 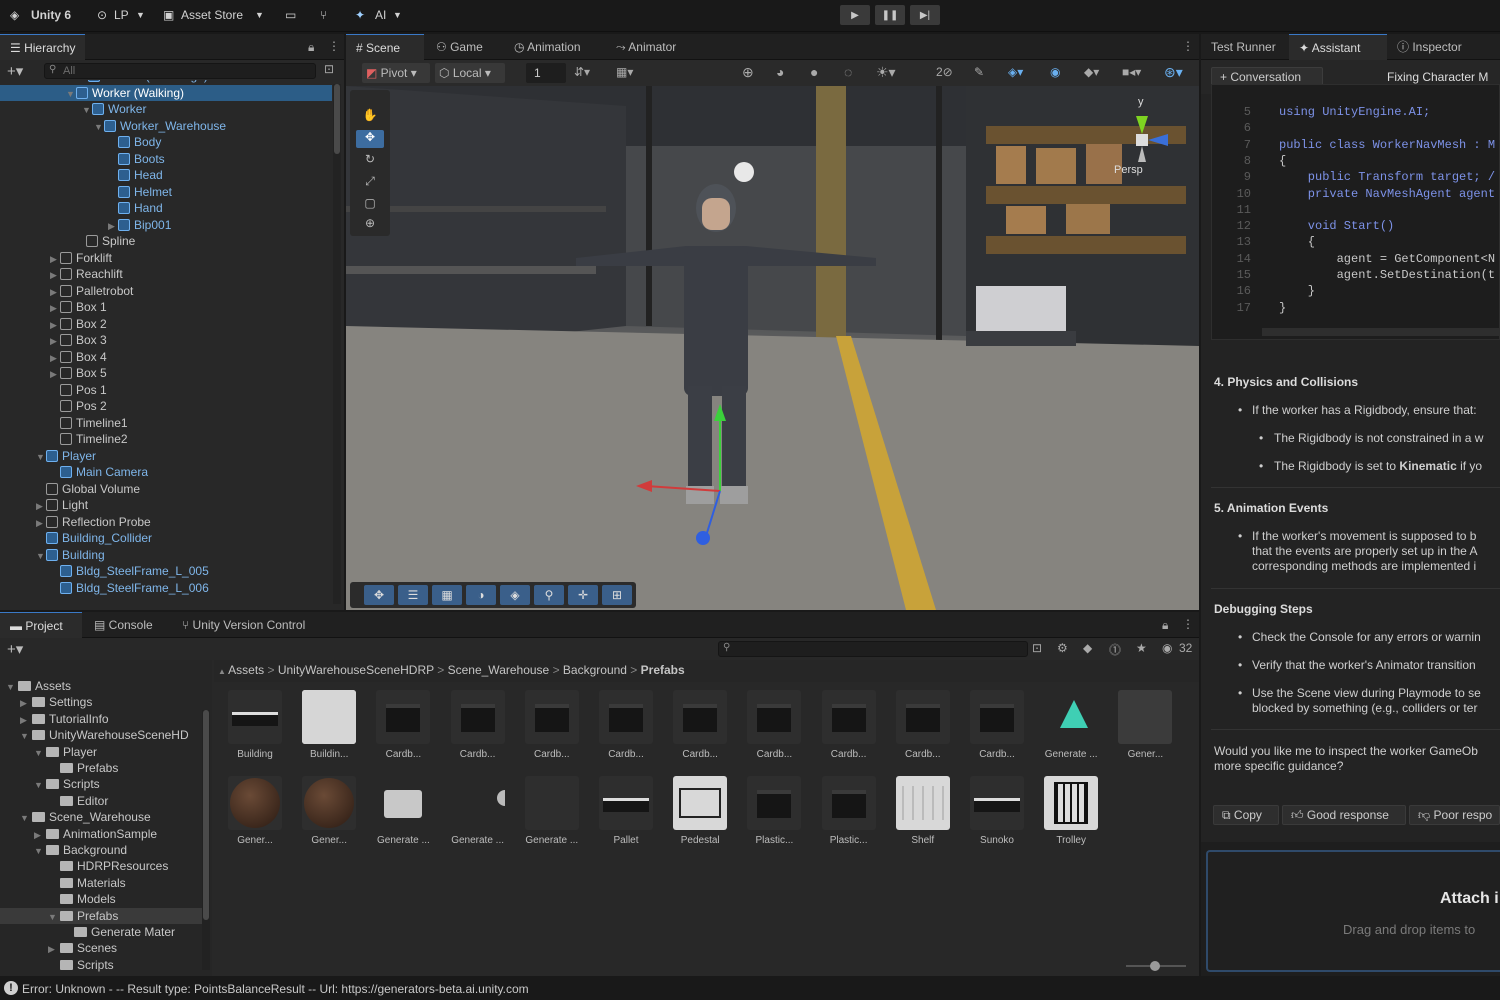 I want to click on grid-toggle-icon: ▦▾, so click(x=624, y=72).